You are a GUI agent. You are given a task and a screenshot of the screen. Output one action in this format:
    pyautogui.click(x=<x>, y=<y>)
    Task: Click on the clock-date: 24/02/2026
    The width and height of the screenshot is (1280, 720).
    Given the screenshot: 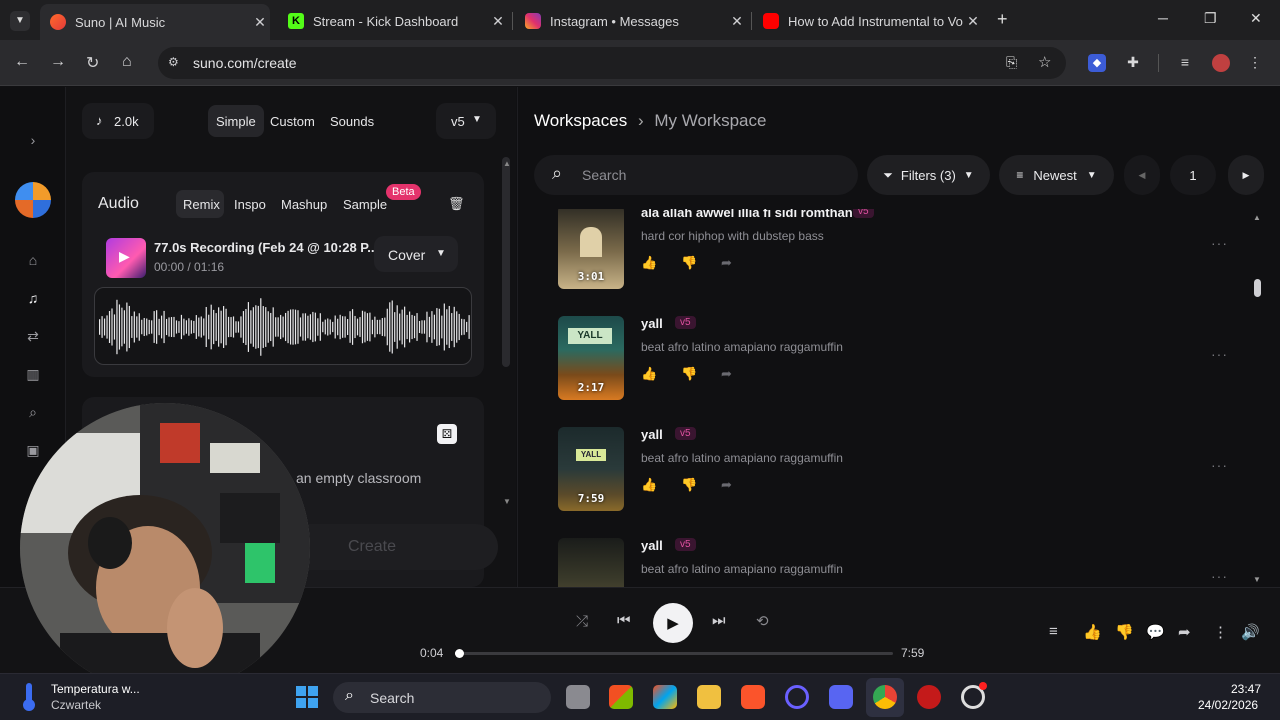 What is the action you would take?
    pyautogui.click(x=1228, y=705)
    